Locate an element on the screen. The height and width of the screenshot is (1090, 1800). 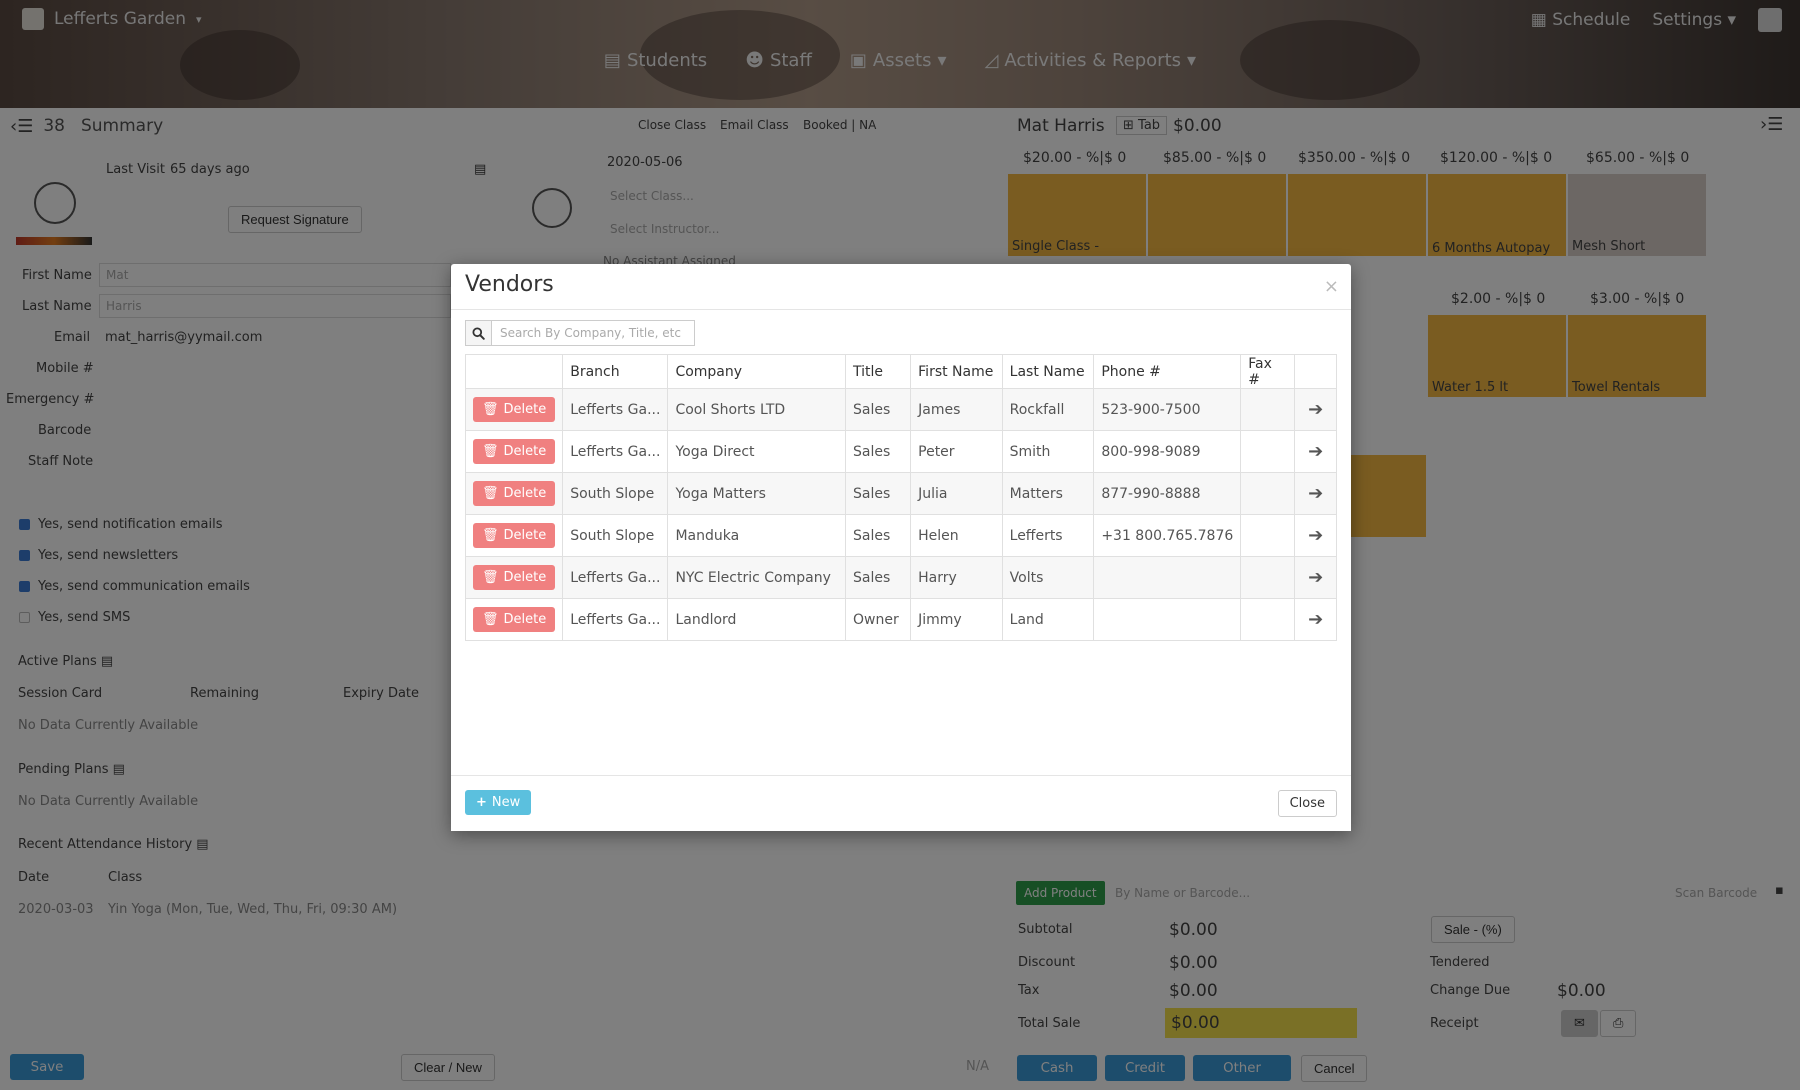
vendor-search is located at coordinates (580, 333).